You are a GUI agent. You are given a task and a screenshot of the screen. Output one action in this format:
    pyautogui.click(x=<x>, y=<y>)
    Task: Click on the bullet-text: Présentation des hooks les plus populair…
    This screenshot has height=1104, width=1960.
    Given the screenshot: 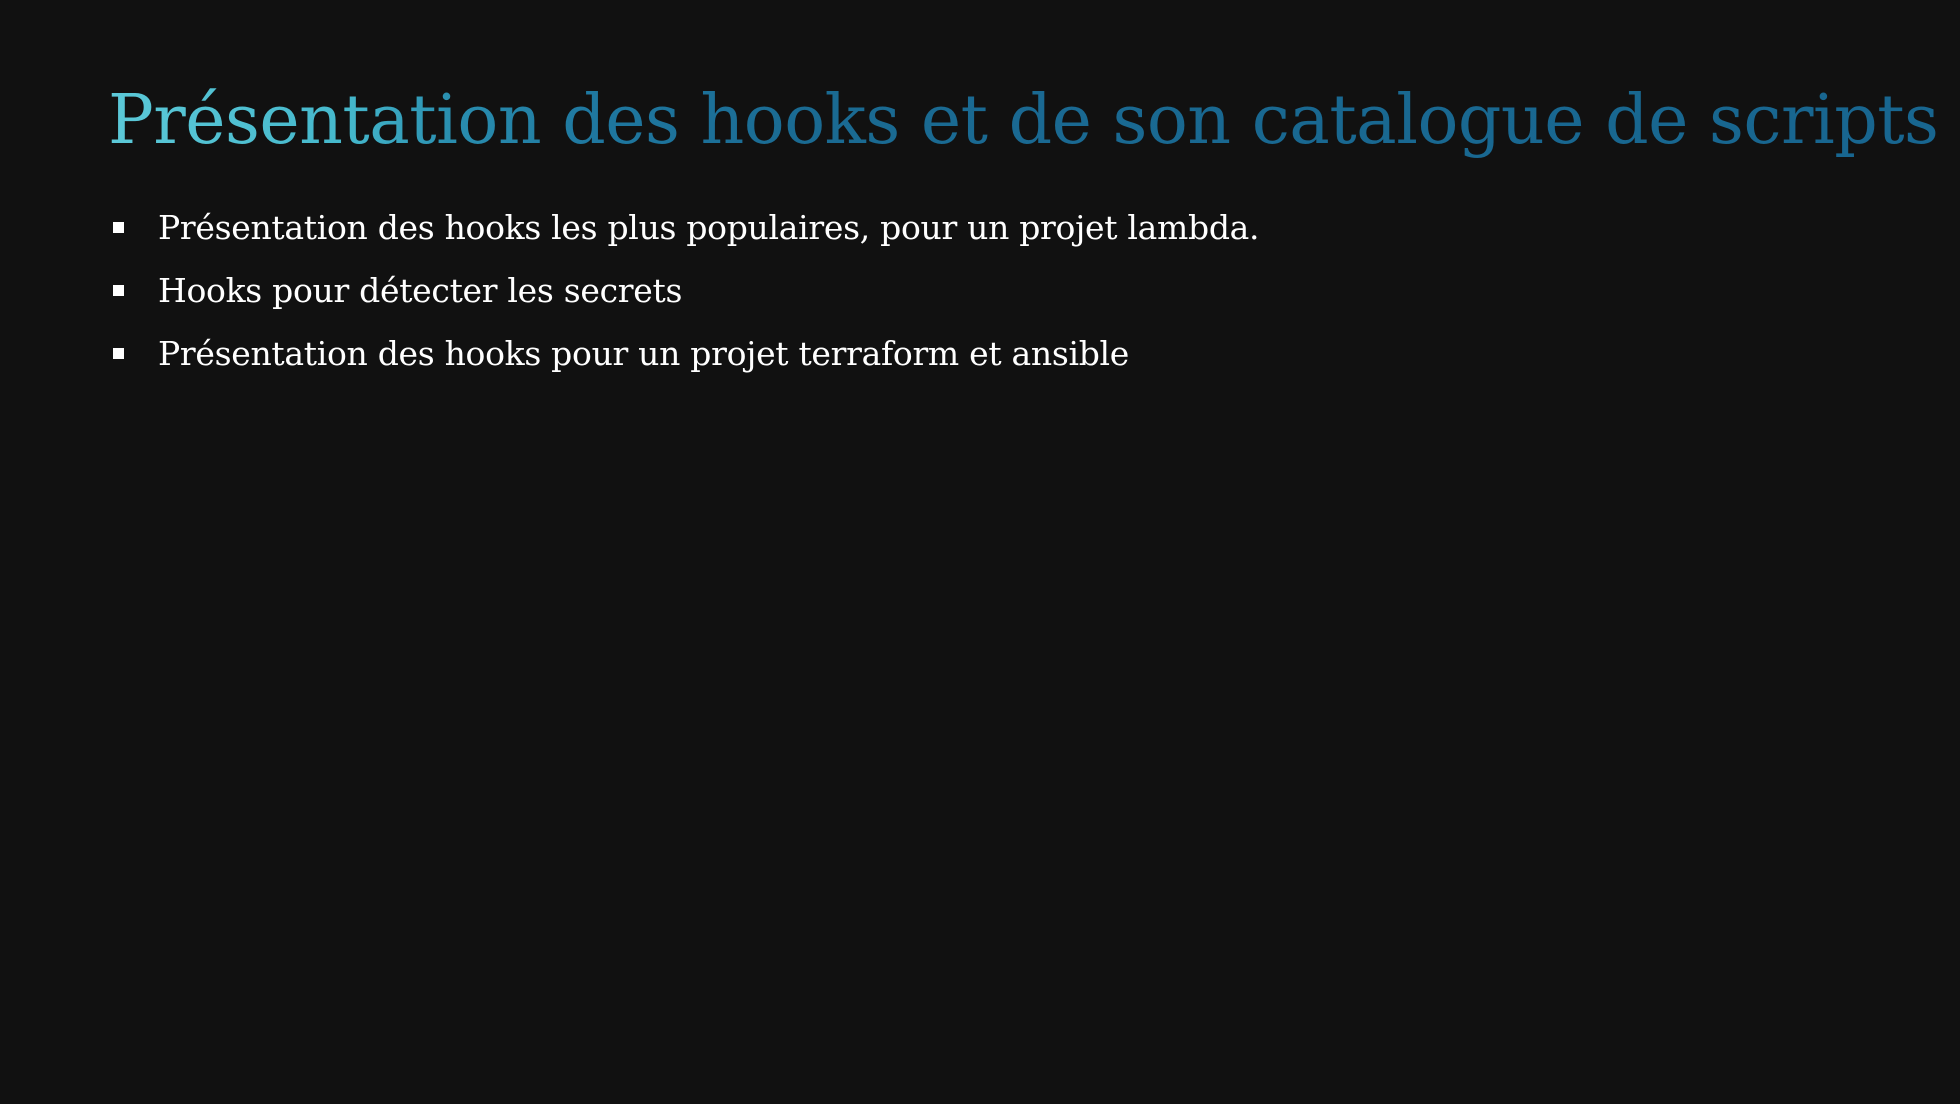 What is the action you would take?
    pyautogui.click(x=709, y=227)
    